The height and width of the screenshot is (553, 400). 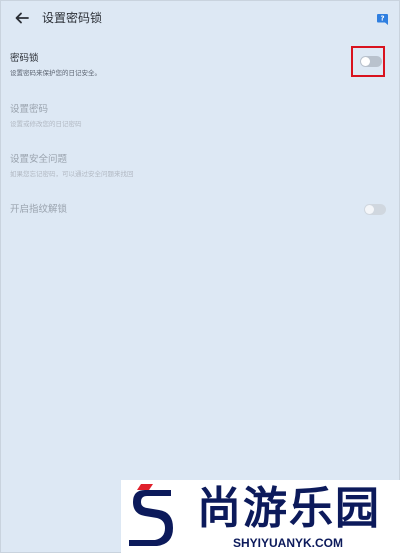 I want to click on setting-security-question: 设置安全问题 如果您忘记密码，可以通过安全问题来找回, so click(x=200, y=166).